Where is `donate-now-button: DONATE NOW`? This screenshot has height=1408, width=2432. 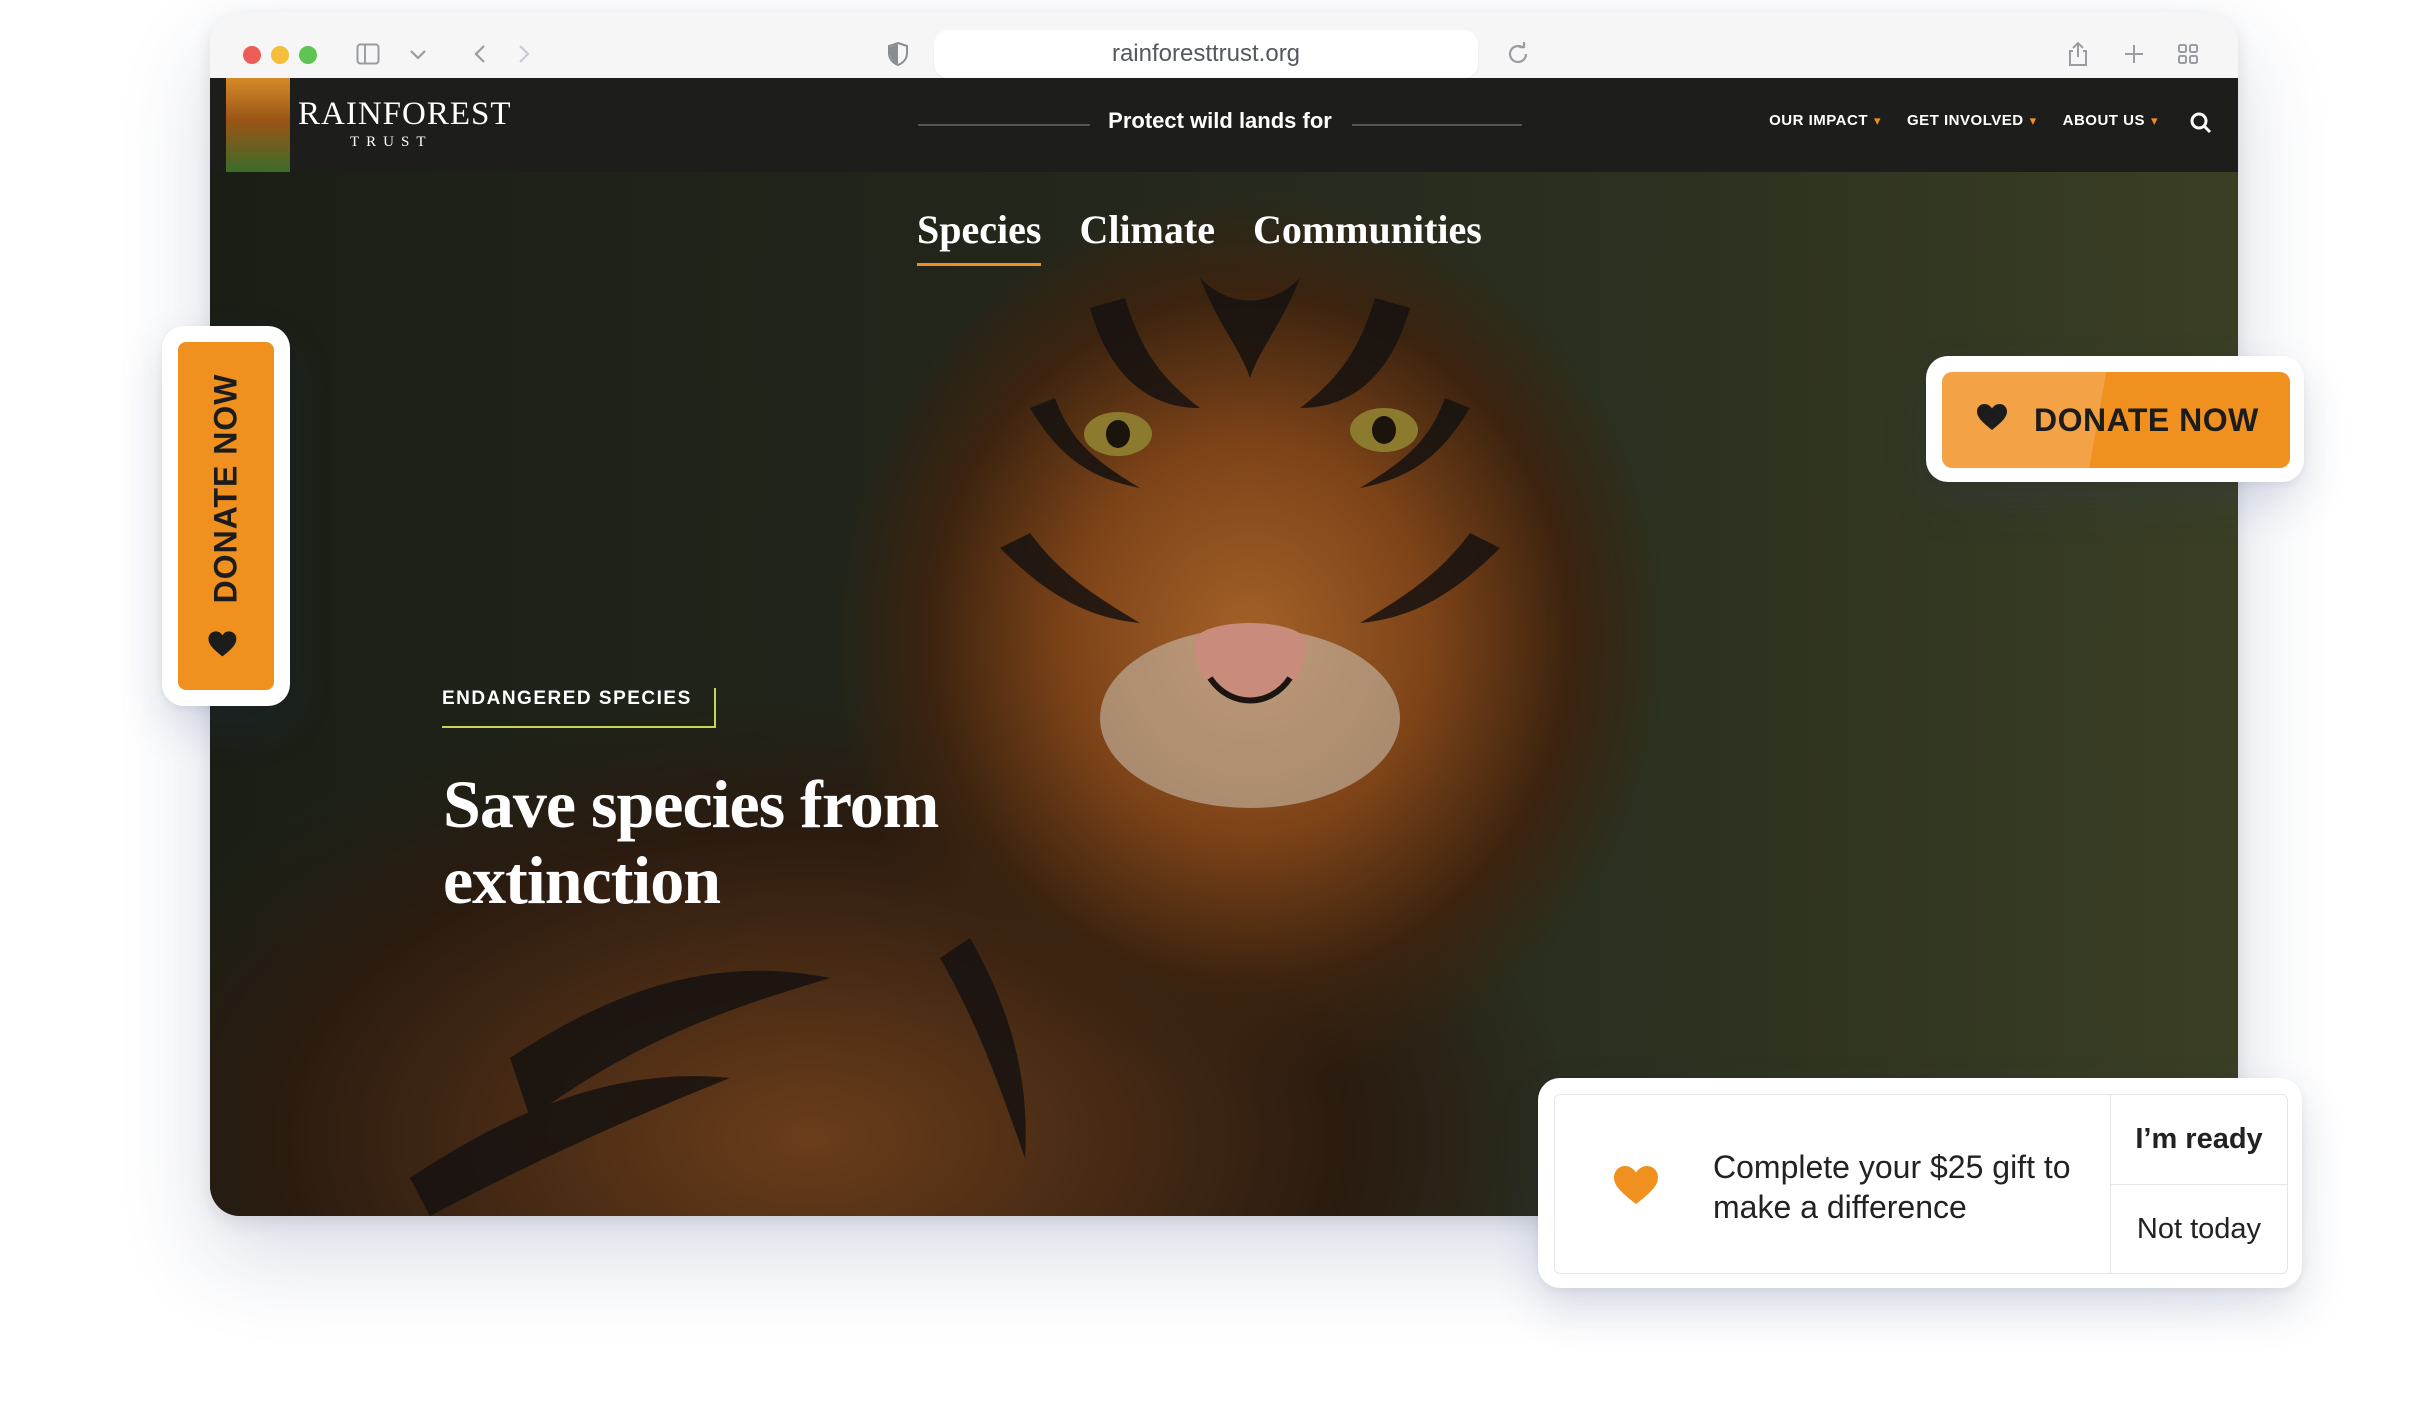 donate-now-button: DONATE NOW is located at coordinates (2116, 420).